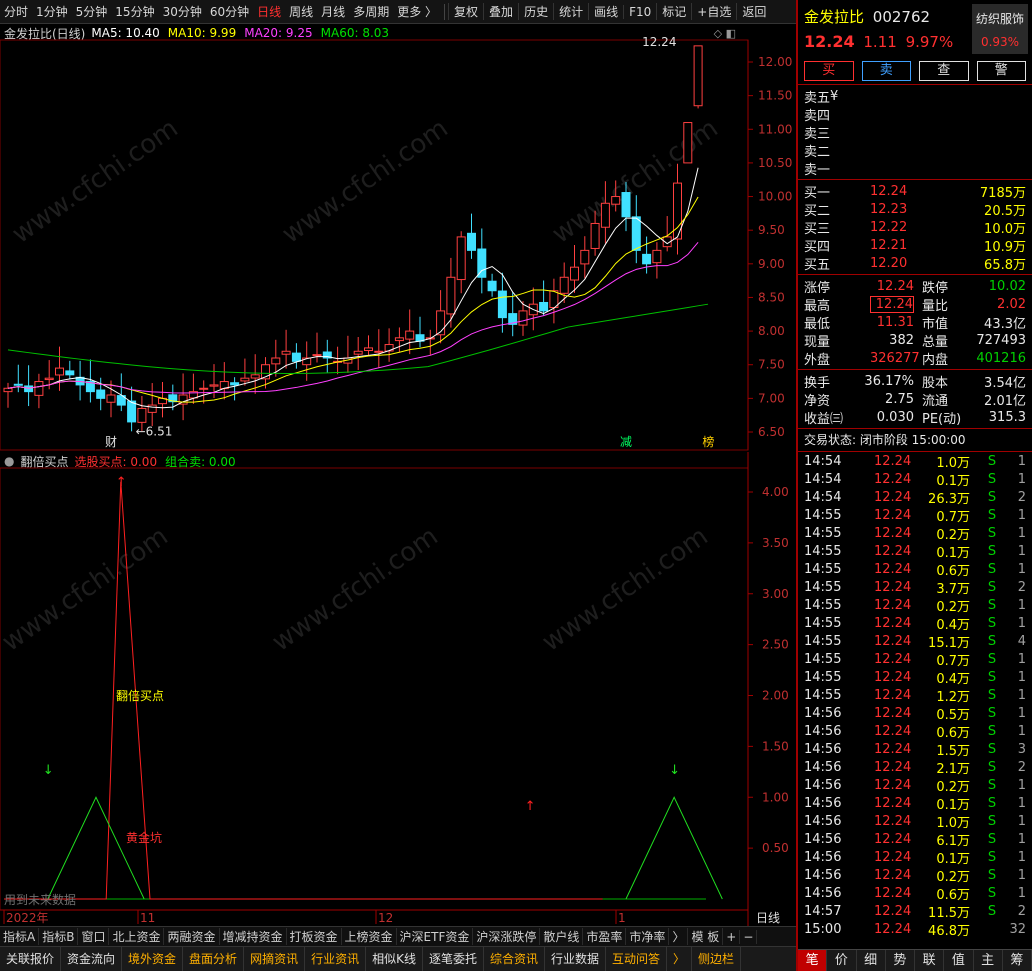 Image resolution: width=1032 pixels, height=971 pixels. What do you see at coordinates (842, 960) in the screenshot?
I see `detail-tab-1: 价` at bounding box center [842, 960].